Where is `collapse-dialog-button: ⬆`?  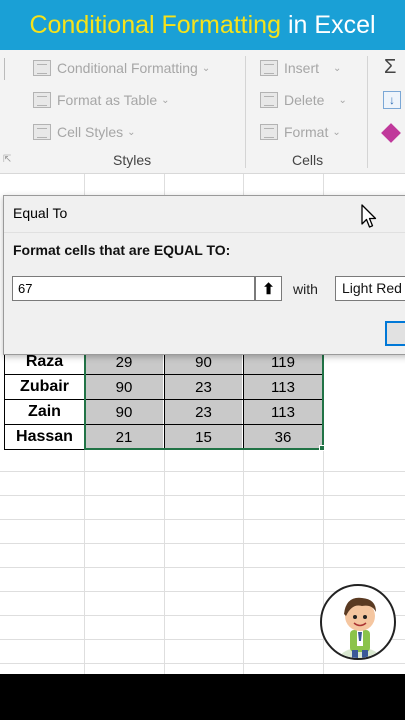
collapse-dialog-button: ⬆ is located at coordinates (268, 288).